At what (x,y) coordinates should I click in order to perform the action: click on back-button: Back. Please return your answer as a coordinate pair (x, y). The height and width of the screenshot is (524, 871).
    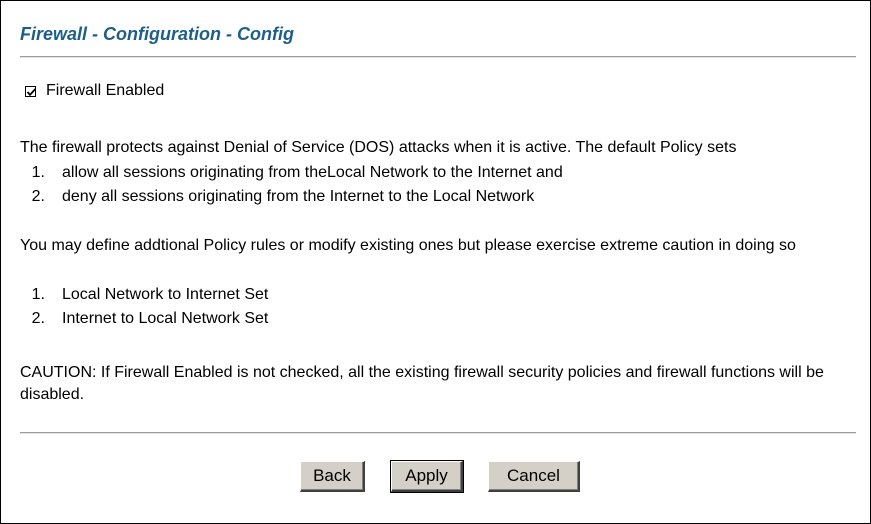
    Looking at the image, I should click on (332, 476).